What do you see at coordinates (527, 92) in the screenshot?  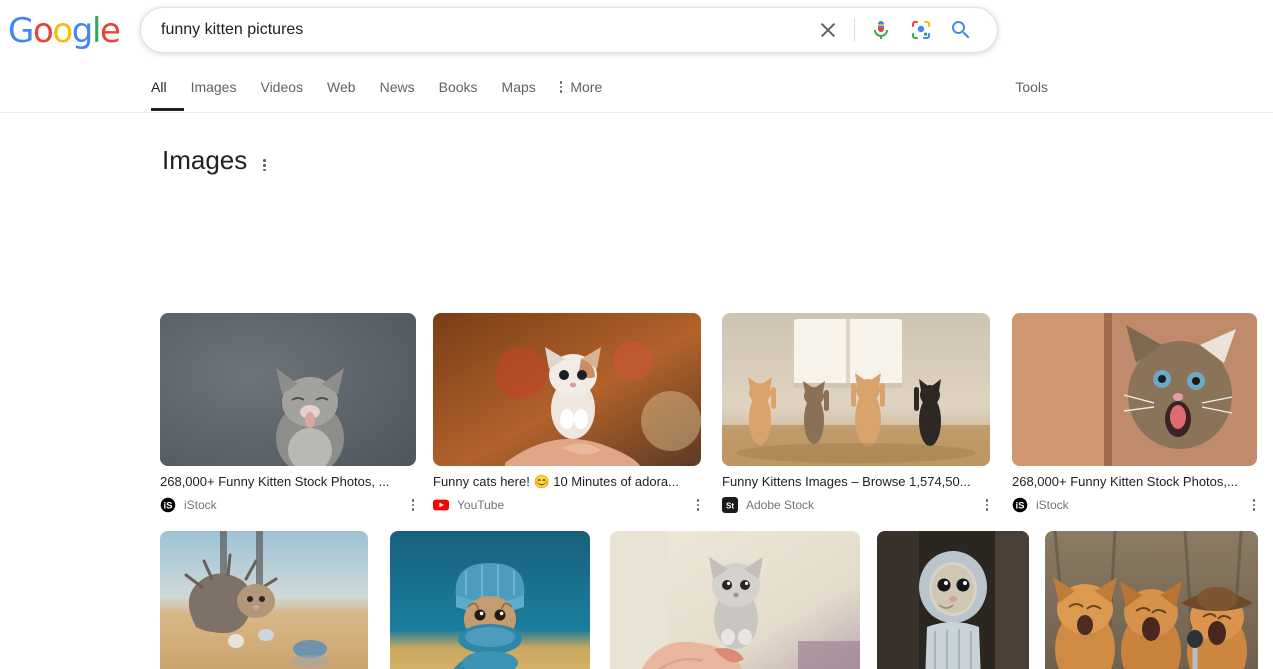 I see `tab-maps: Maps` at bounding box center [527, 92].